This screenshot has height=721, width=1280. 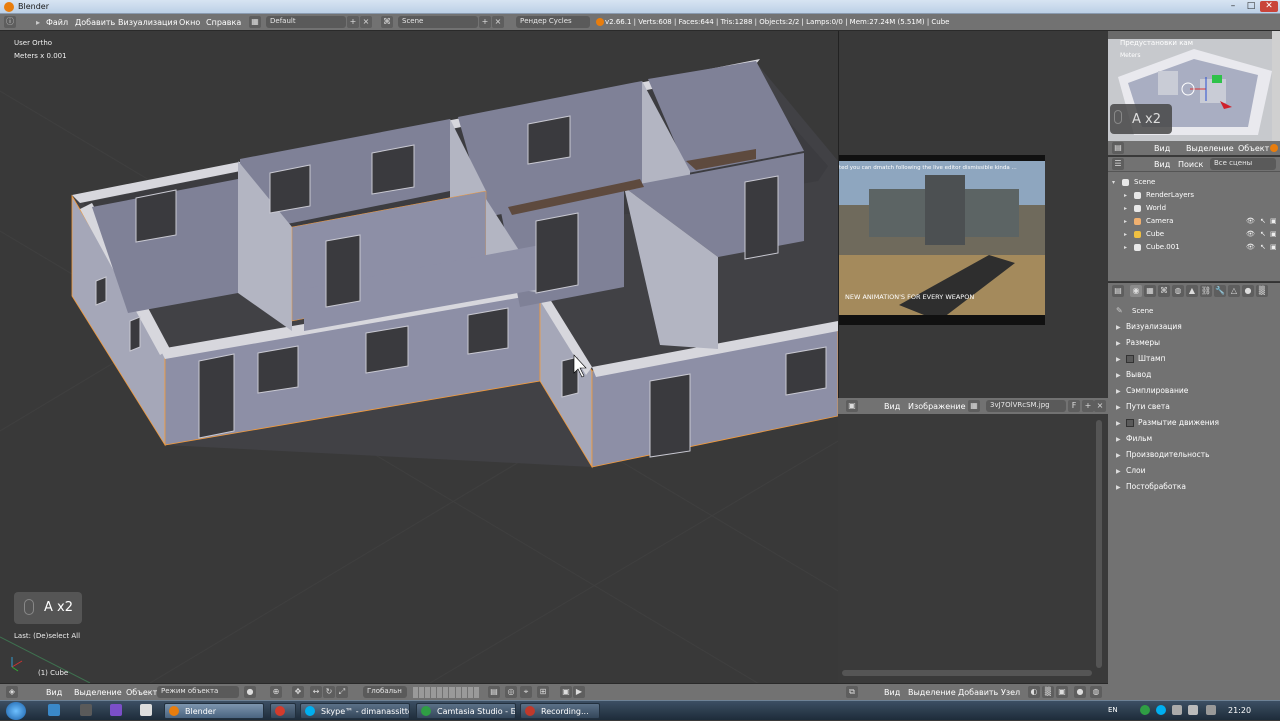 What do you see at coordinates (223, 22) in the screenshot?
I see `menu-help: Справка` at bounding box center [223, 22].